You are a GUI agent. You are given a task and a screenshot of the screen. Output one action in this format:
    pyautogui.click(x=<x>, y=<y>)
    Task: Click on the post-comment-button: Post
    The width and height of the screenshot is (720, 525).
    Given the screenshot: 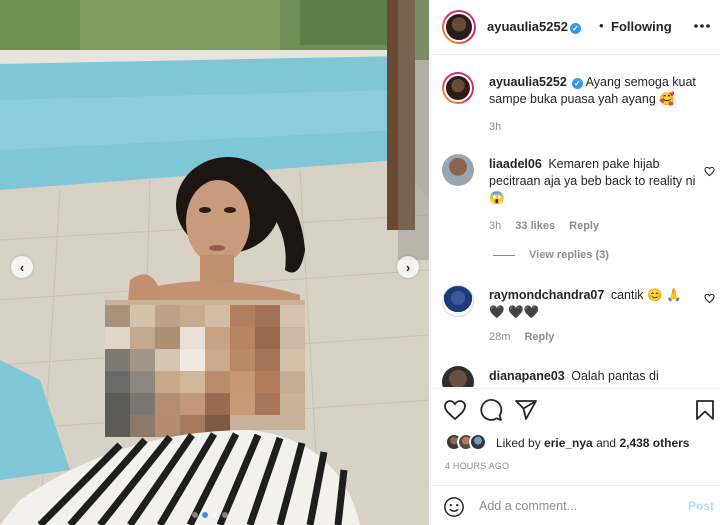 What is the action you would take?
    pyautogui.click(x=701, y=506)
    